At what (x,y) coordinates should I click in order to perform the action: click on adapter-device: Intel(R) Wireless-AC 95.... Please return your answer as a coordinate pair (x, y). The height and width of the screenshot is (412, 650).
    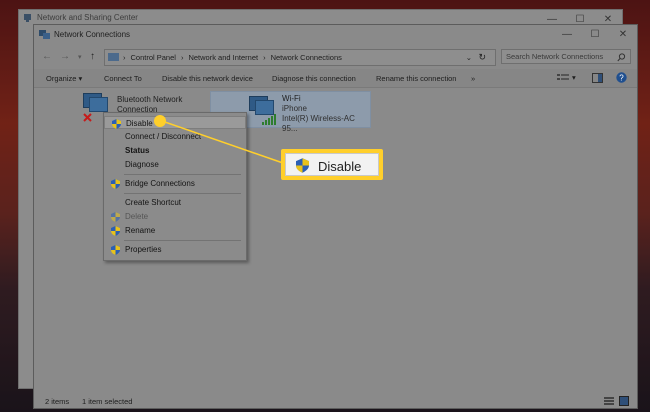
    Looking at the image, I should click on (318, 123).